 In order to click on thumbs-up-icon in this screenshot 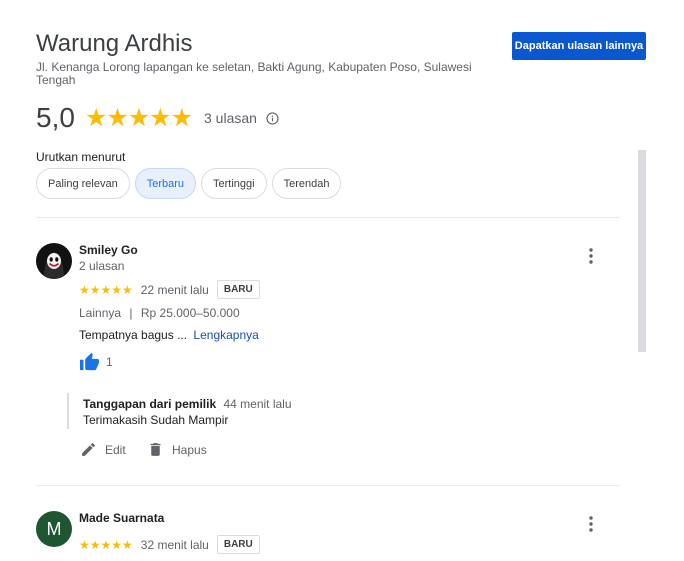, I will do `click(89, 361)`.